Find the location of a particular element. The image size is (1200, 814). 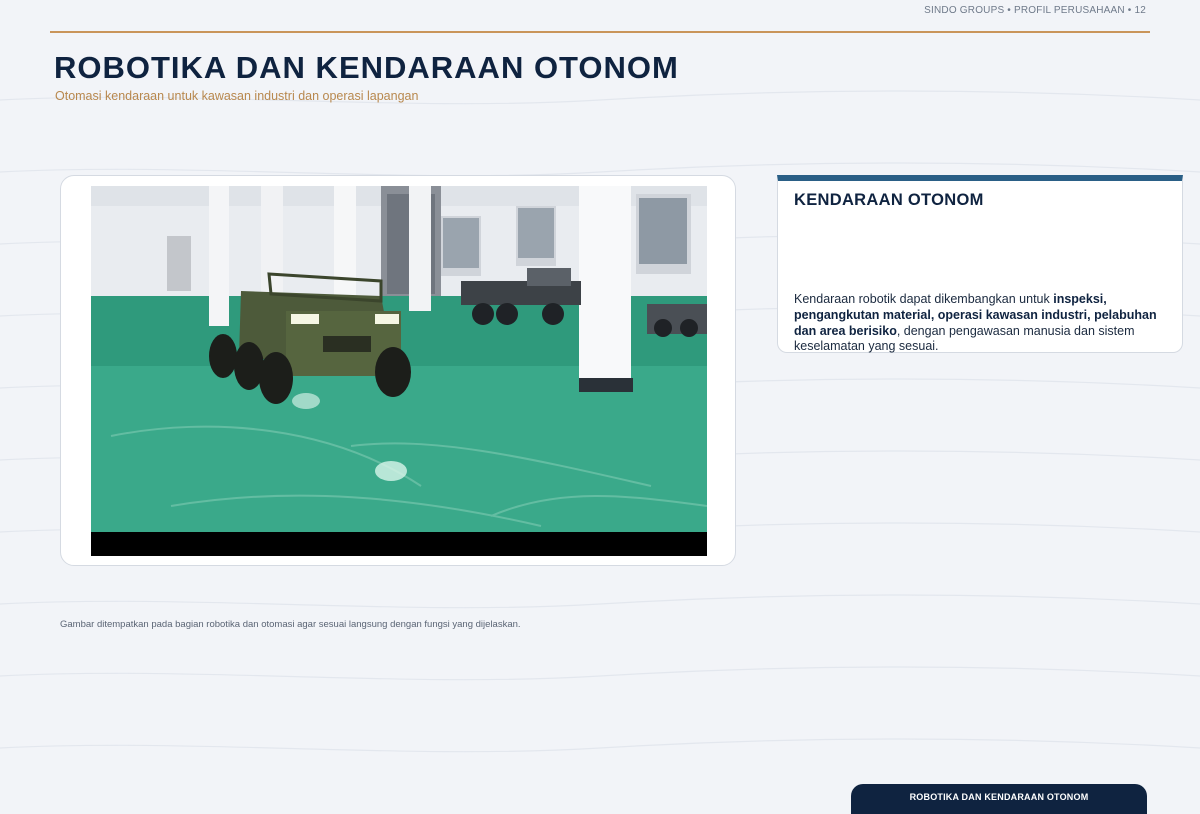

info-card-title: KENDARAAN OTONOM is located at coordinates (889, 200).